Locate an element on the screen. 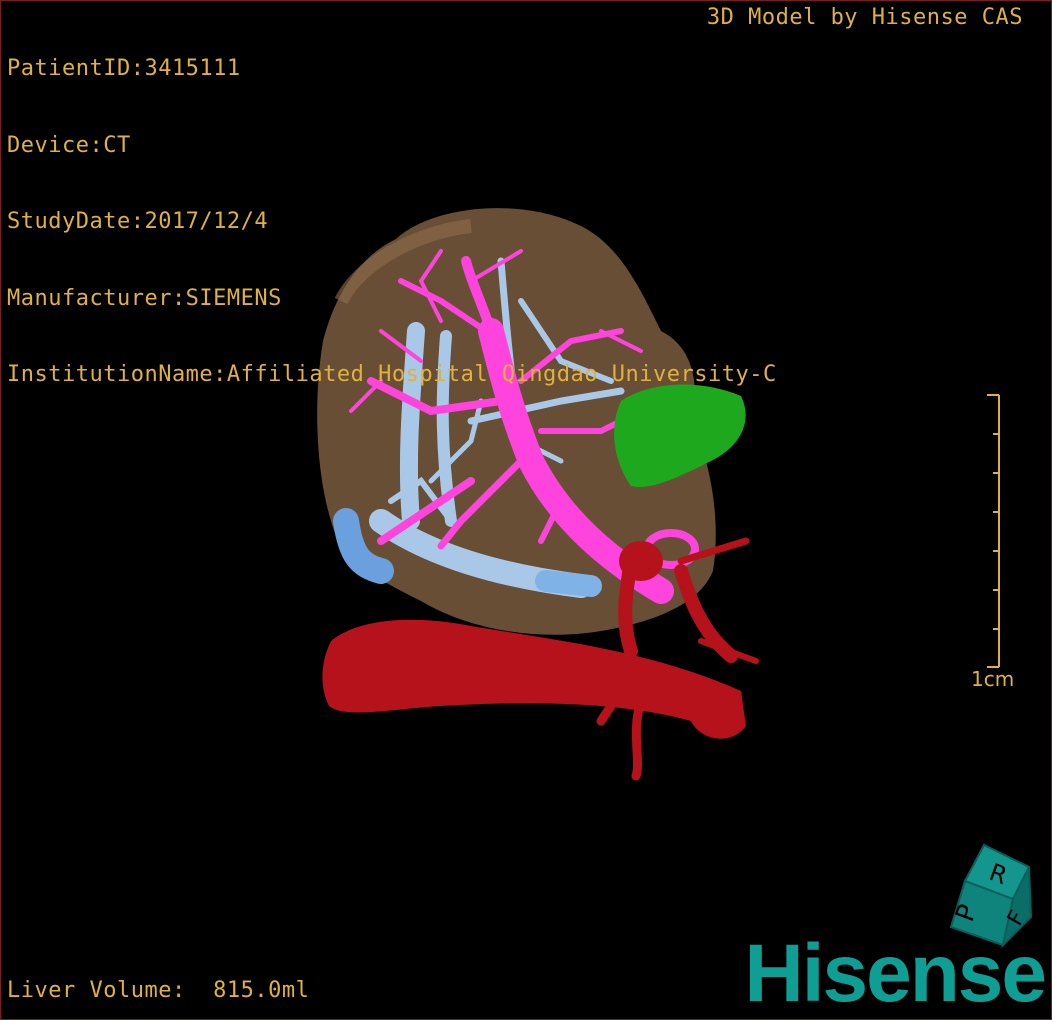 This screenshot has width=1052, height=1020. liver-volume: Liver Volume: 815.0ml is located at coordinates (158, 990).